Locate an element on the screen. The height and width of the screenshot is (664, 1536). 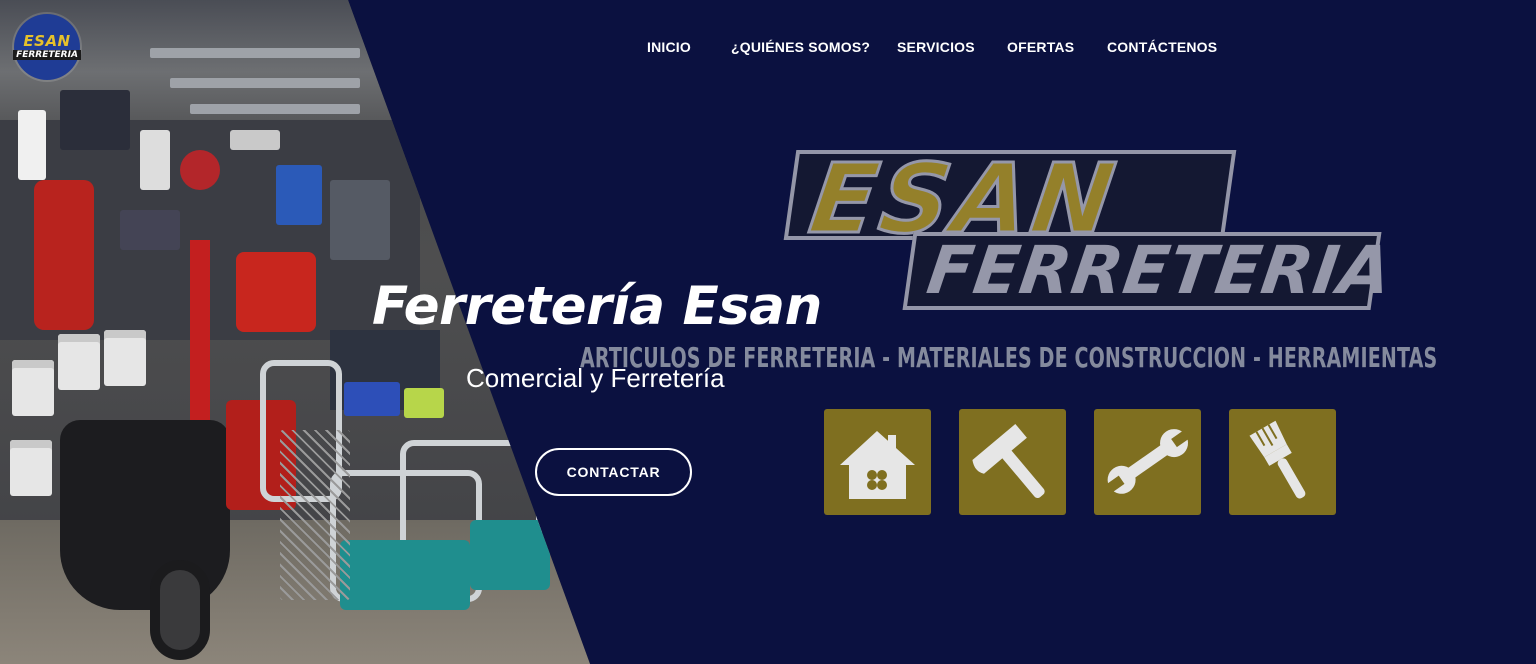
nav-item-contactenos: CONTÁCTENOS is located at coordinates (1162, 47).